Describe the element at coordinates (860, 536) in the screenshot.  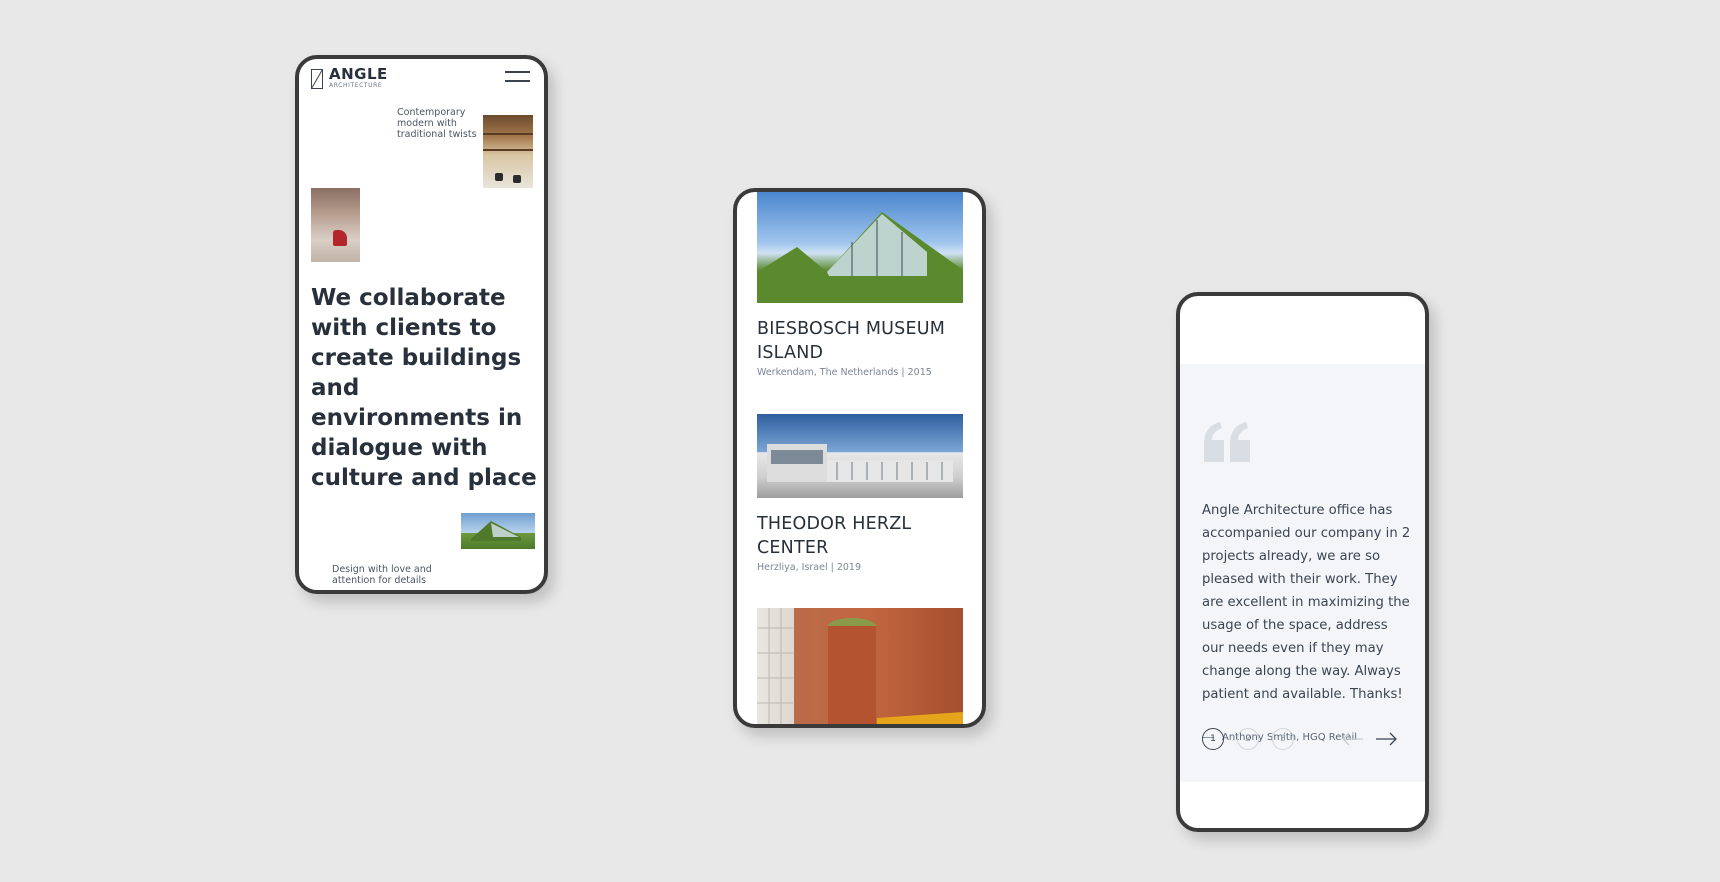
I see `project-title: THEODOR HERZL CENTER` at that location.